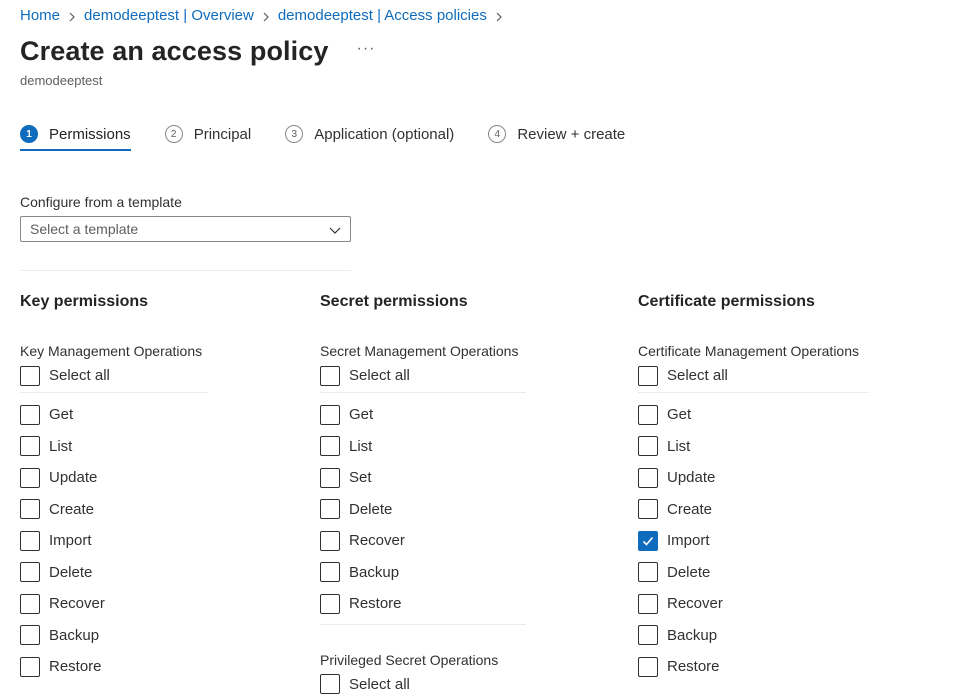 The width and height of the screenshot is (961, 694). Describe the element at coordinates (169, 15) in the screenshot. I see `breadcrumb-overview: demodeeptest | Overview` at that location.